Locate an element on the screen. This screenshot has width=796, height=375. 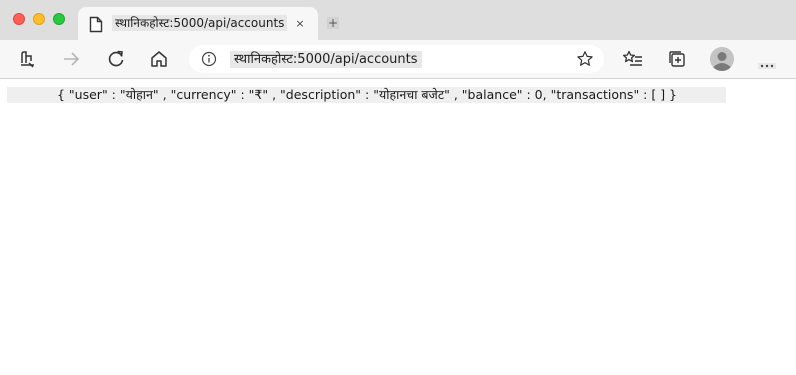
more-icon is located at coordinates (767, 62).